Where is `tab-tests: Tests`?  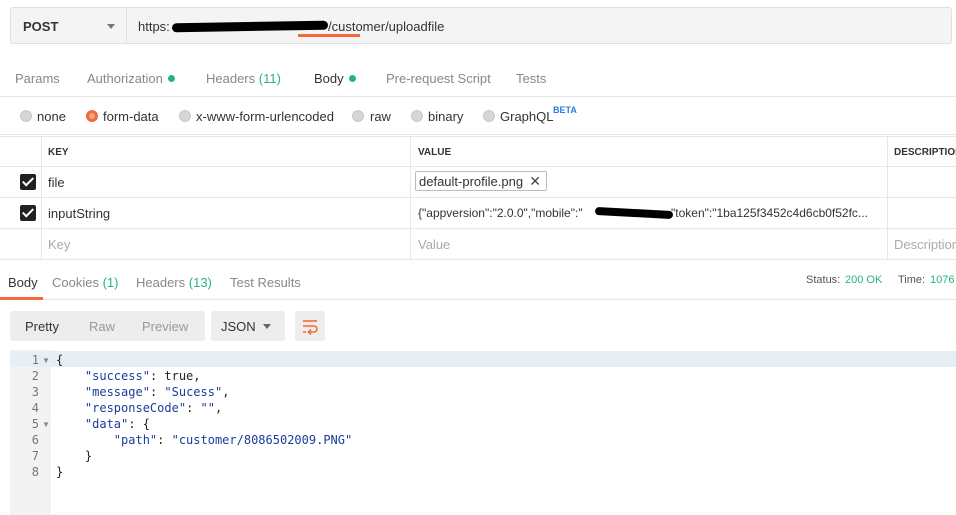
tab-tests: Tests is located at coordinates (531, 78).